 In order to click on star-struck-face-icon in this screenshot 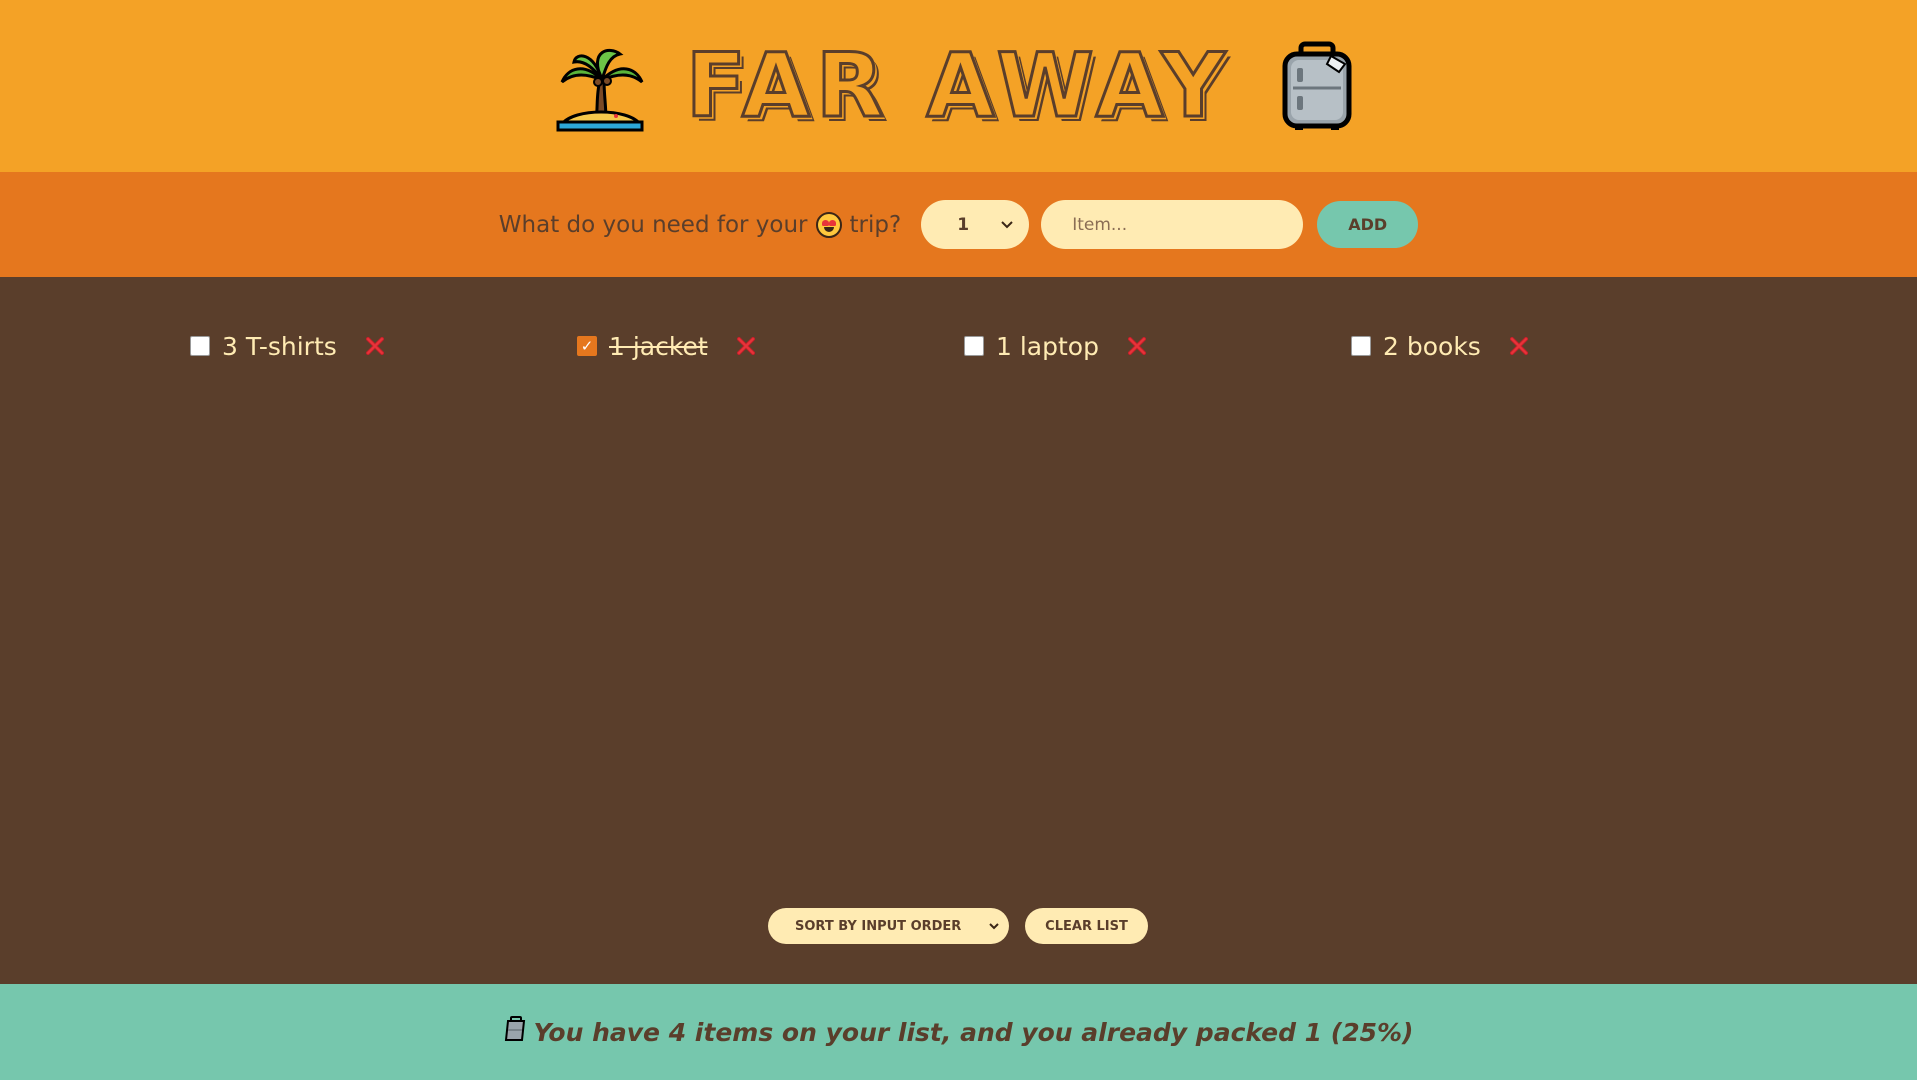, I will do `click(828, 224)`.